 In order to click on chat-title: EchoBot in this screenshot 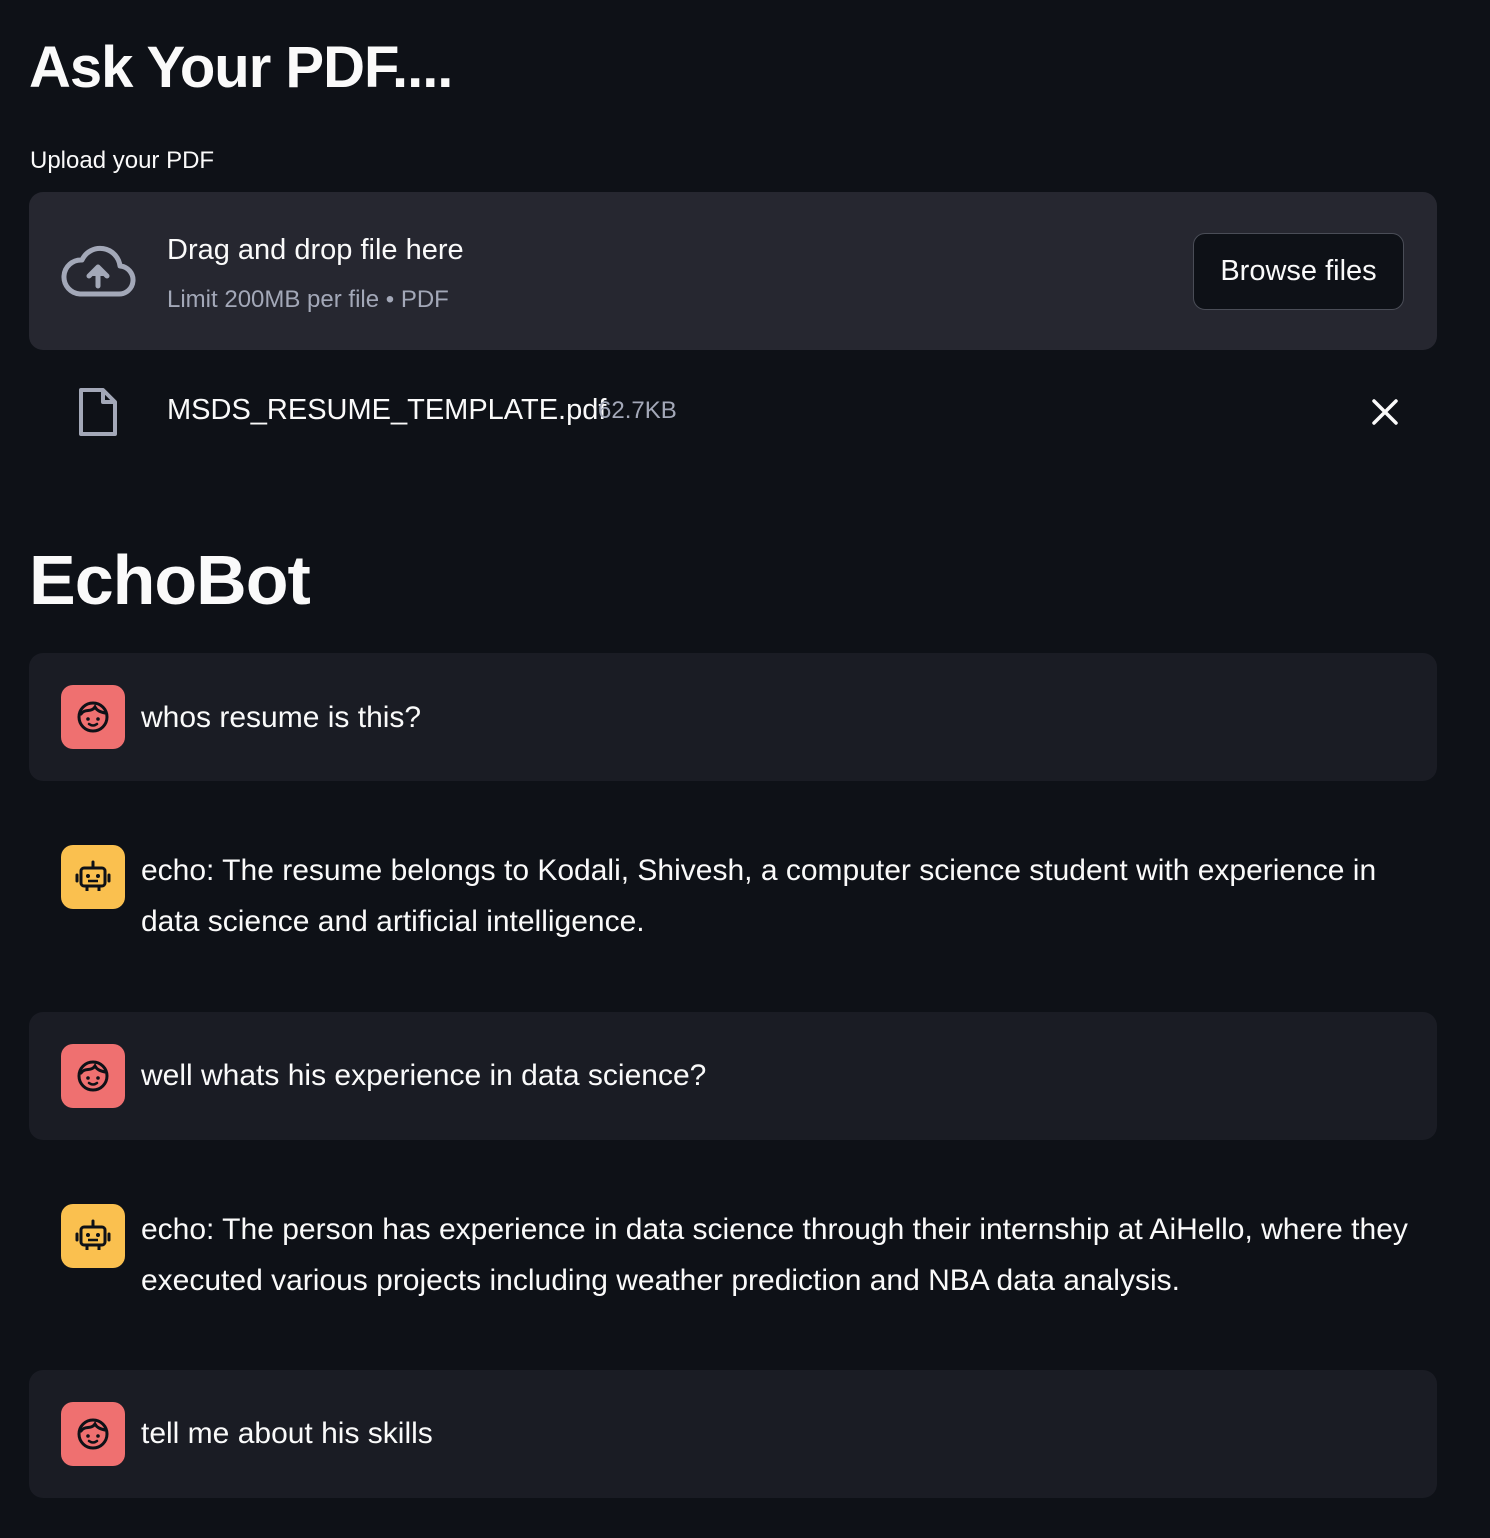, I will do `click(170, 580)`.